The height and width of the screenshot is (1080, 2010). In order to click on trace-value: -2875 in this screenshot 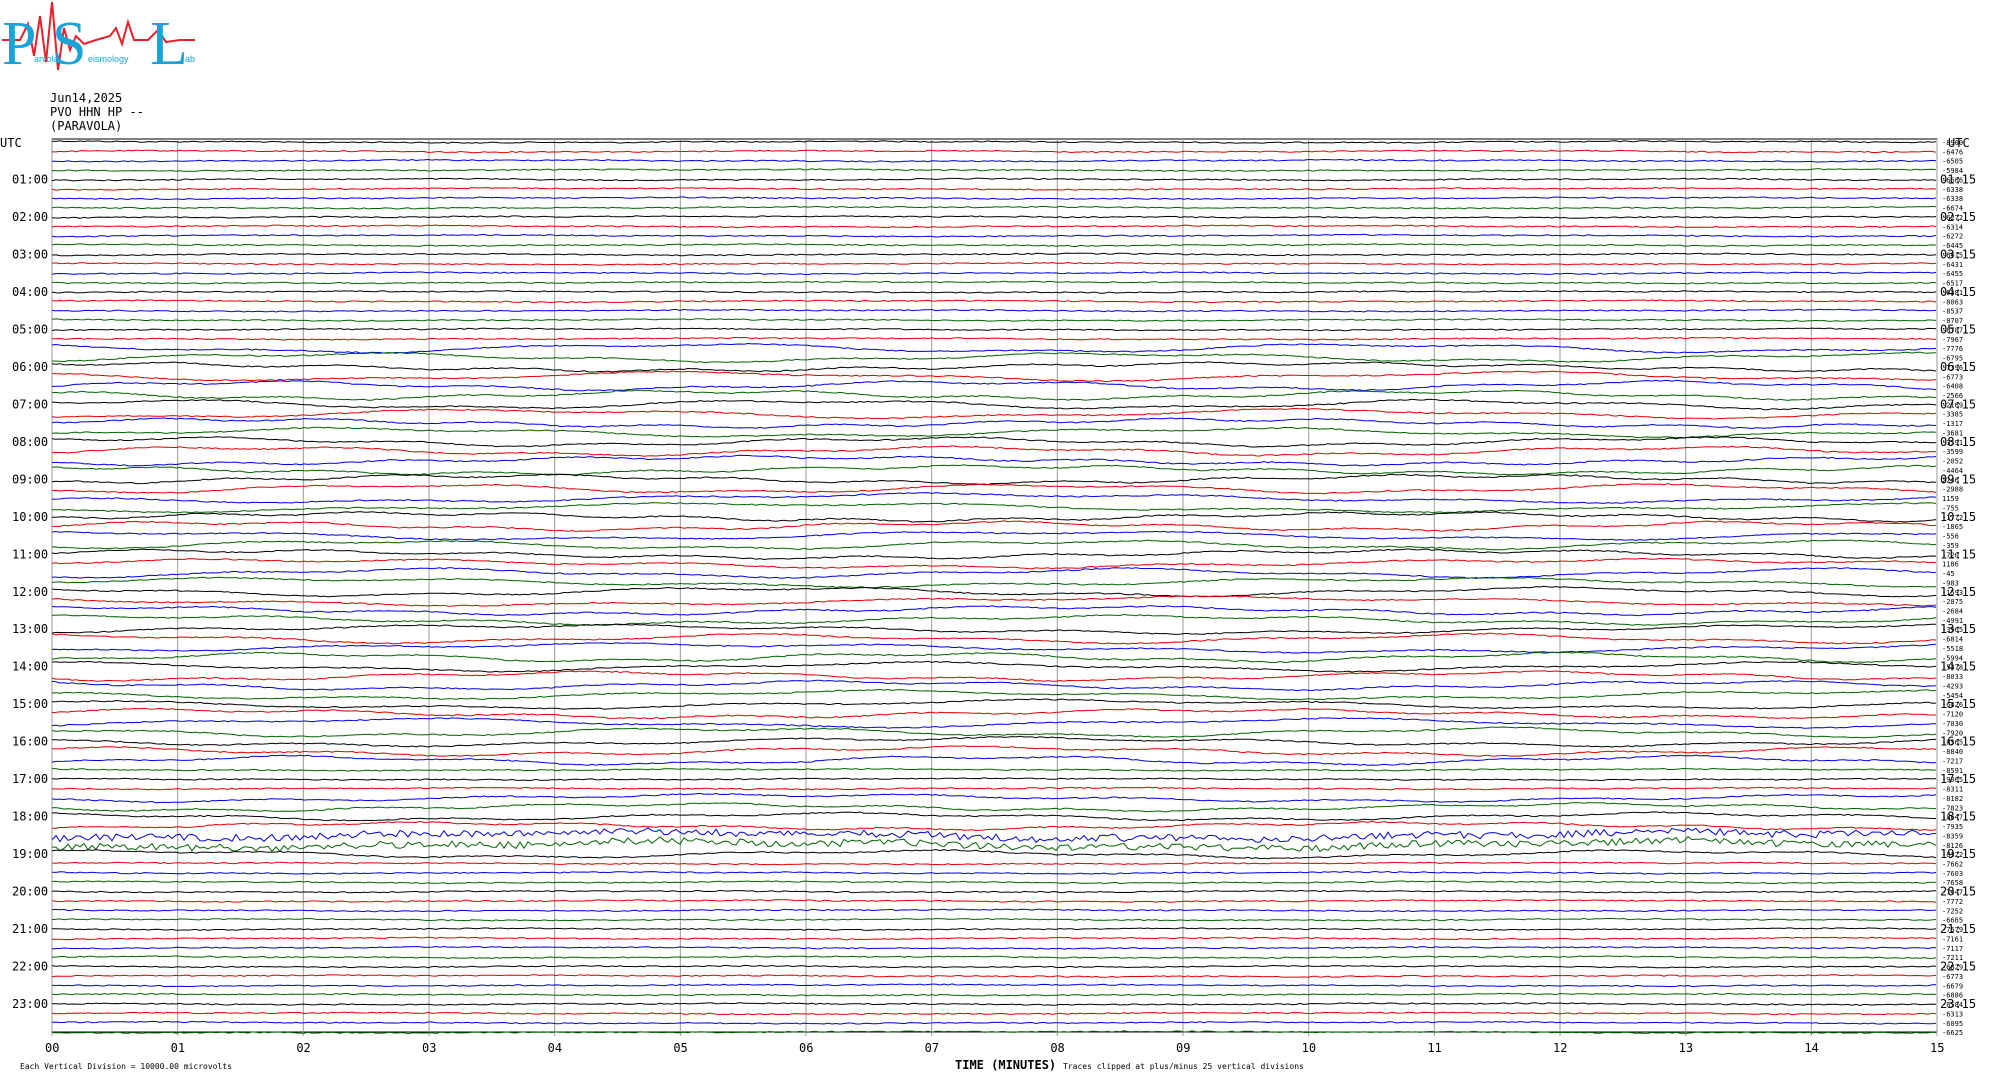, I will do `click(1952, 602)`.